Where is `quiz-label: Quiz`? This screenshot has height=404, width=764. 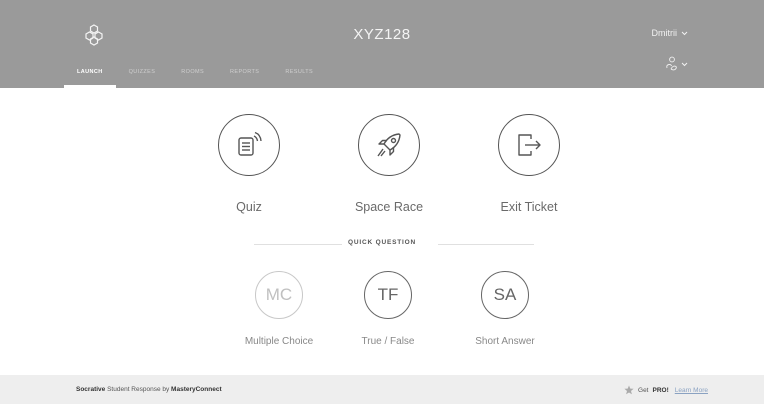 quiz-label: Quiz is located at coordinates (249, 207).